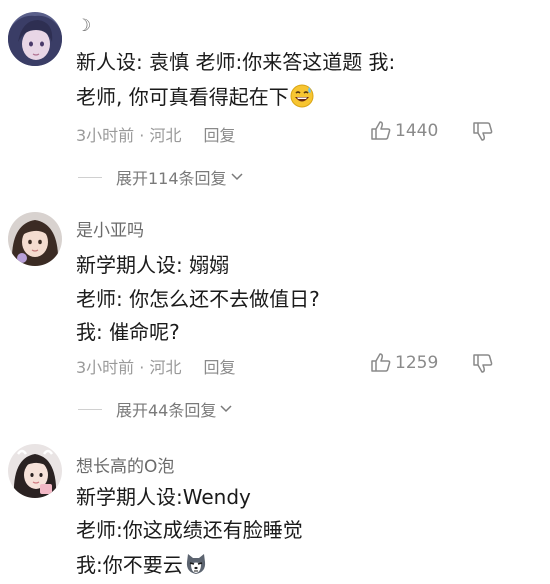 The width and height of the screenshot is (550, 584). Describe the element at coordinates (153, 265) in the screenshot. I see `comment-text-line: 新学期人设: 嫋嫋` at that location.